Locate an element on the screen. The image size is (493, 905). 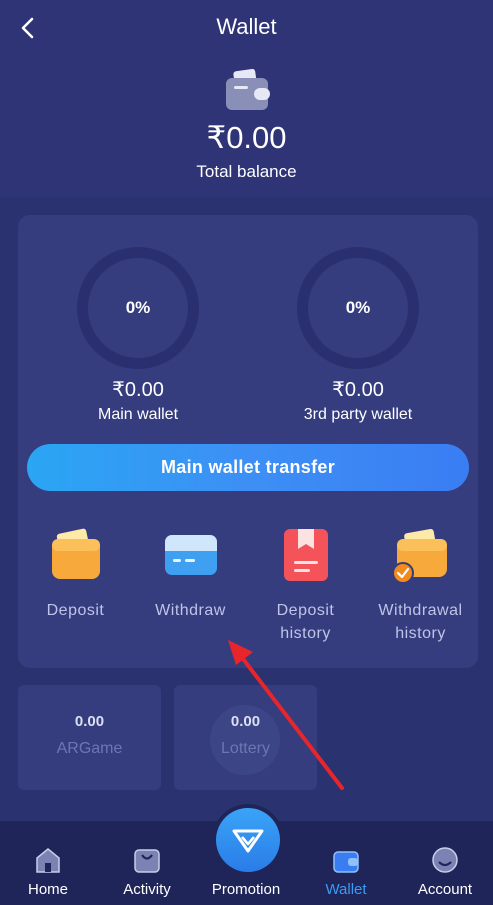
deposit-history-button: Deposit history is located at coordinates (305, 585).